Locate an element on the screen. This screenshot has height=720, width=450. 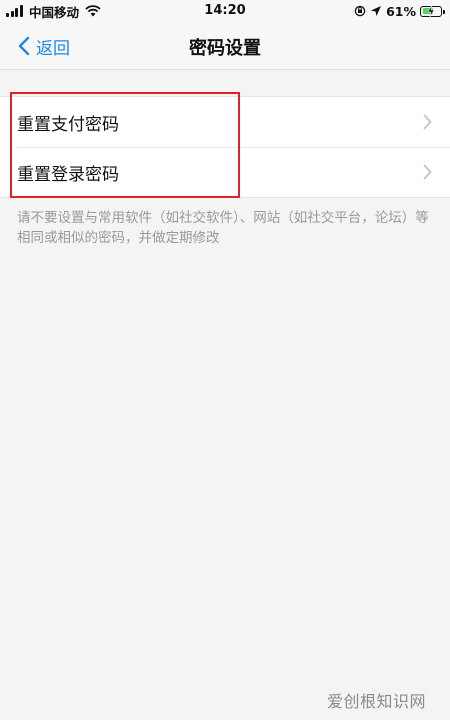
charging-bolt-icon is located at coordinates (431, 10).